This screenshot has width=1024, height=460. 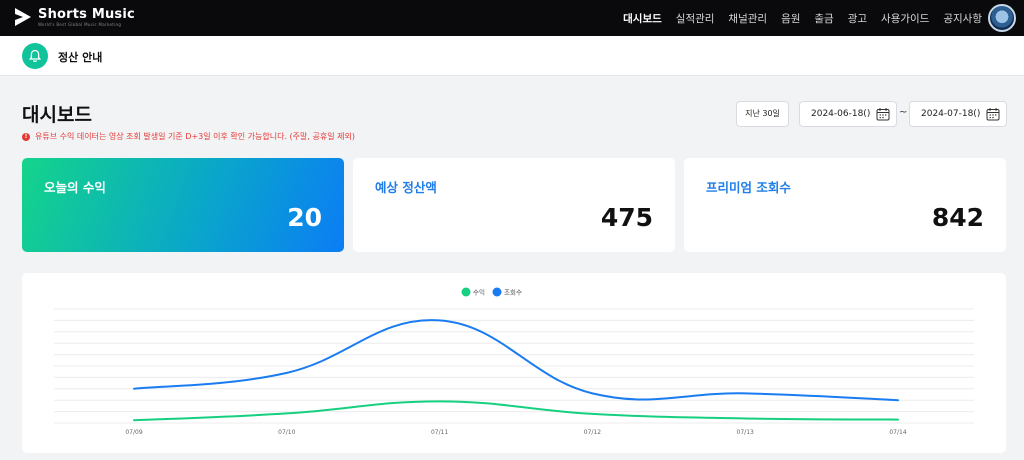 I want to click on nav-item-performance: 실적관리, so click(x=695, y=18).